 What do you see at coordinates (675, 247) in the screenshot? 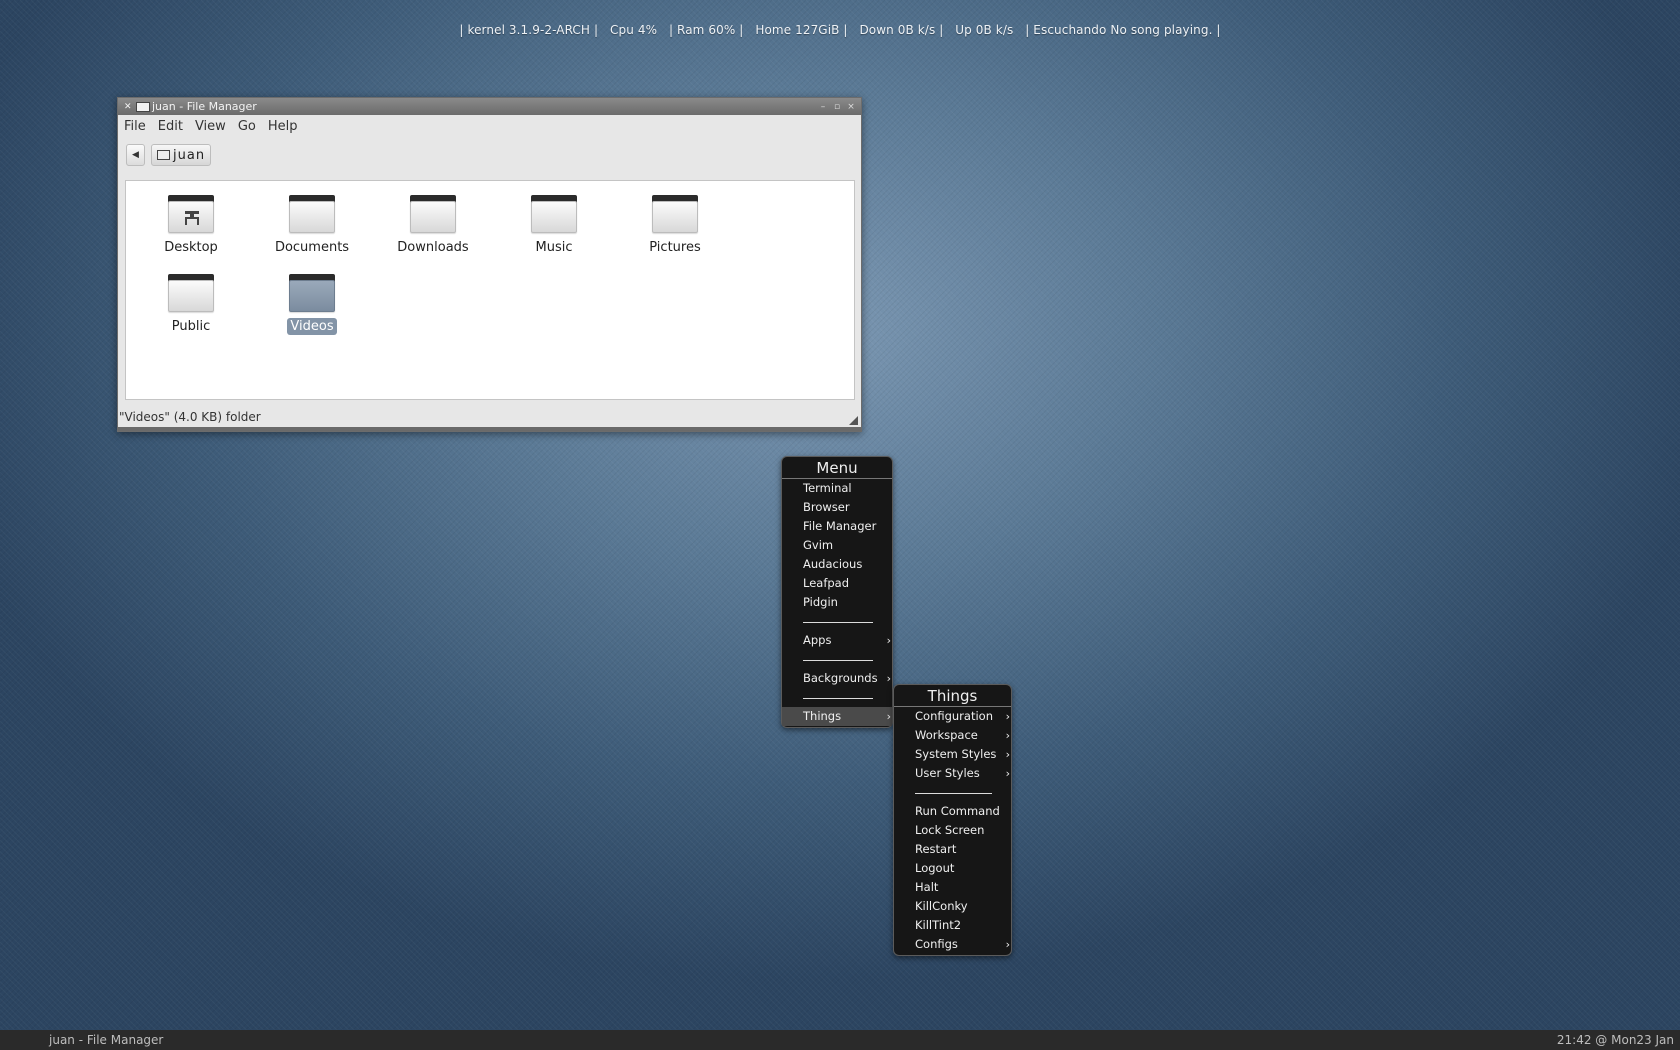
I see `folder-label: Pictures` at bounding box center [675, 247].